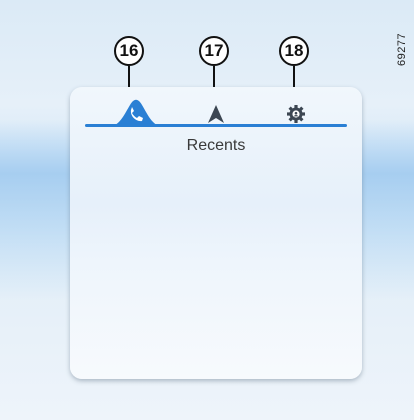 The height and width of the screenshot is (420, 414). I want to click on phone-icon, so click(136, 113).